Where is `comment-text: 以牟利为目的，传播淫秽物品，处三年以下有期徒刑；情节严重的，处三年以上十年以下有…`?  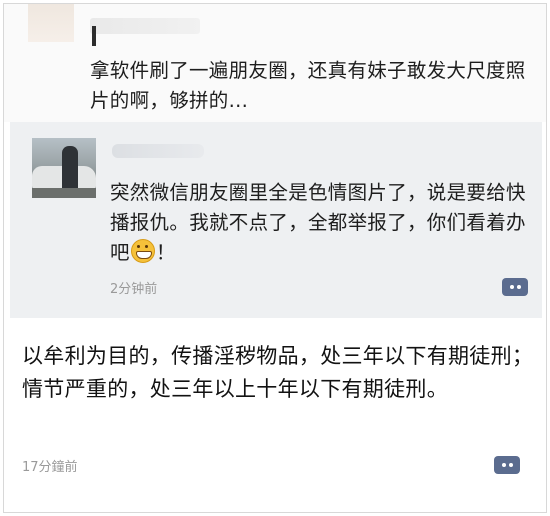 comment-text: 以牟利为目的，传播淫秽物品，处三年以下有期徒刑；情节严重的，处三年以上十年以下有… is located at coordinates (278, 372).